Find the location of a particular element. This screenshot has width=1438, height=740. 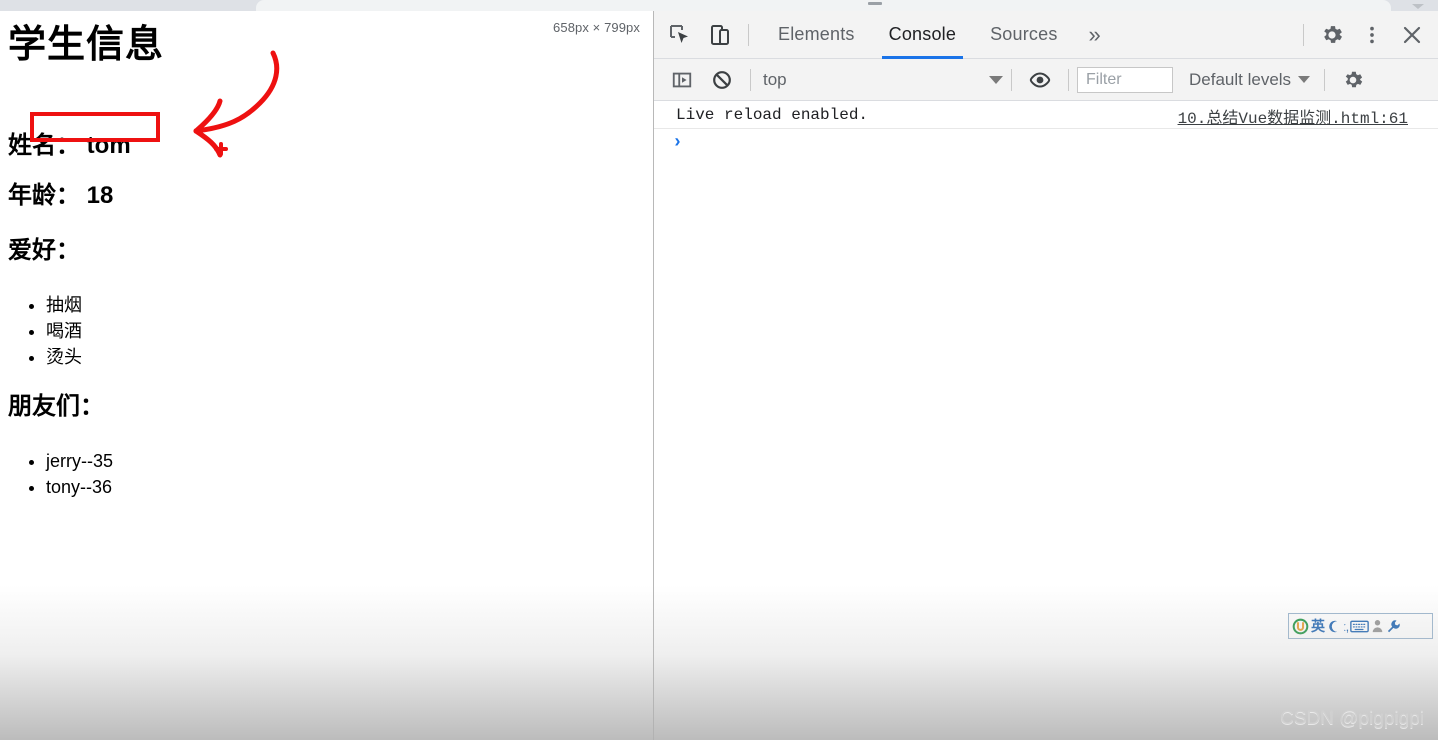

console-prompt-caret: › is located at coordinates (677, 143).